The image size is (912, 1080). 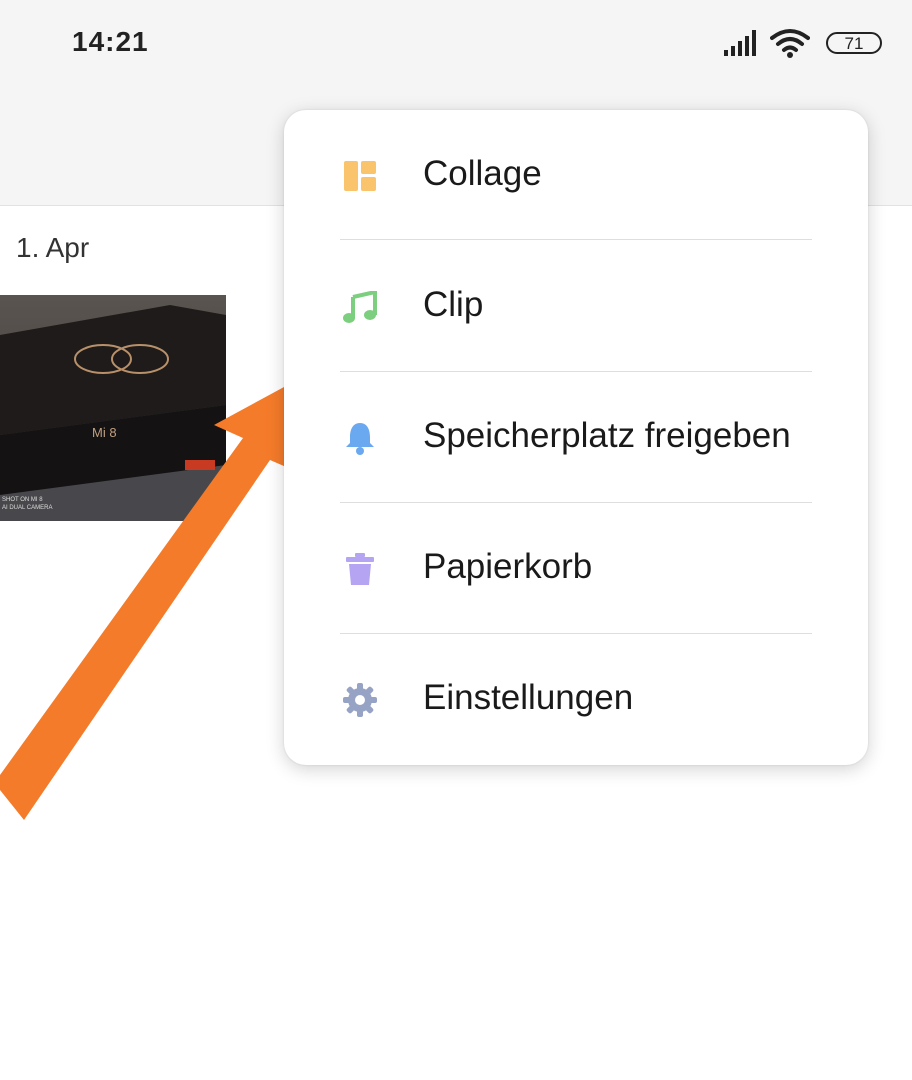 I want to click on watermark-line1: SHOT ON MI 8, so click(x=22, y=500).